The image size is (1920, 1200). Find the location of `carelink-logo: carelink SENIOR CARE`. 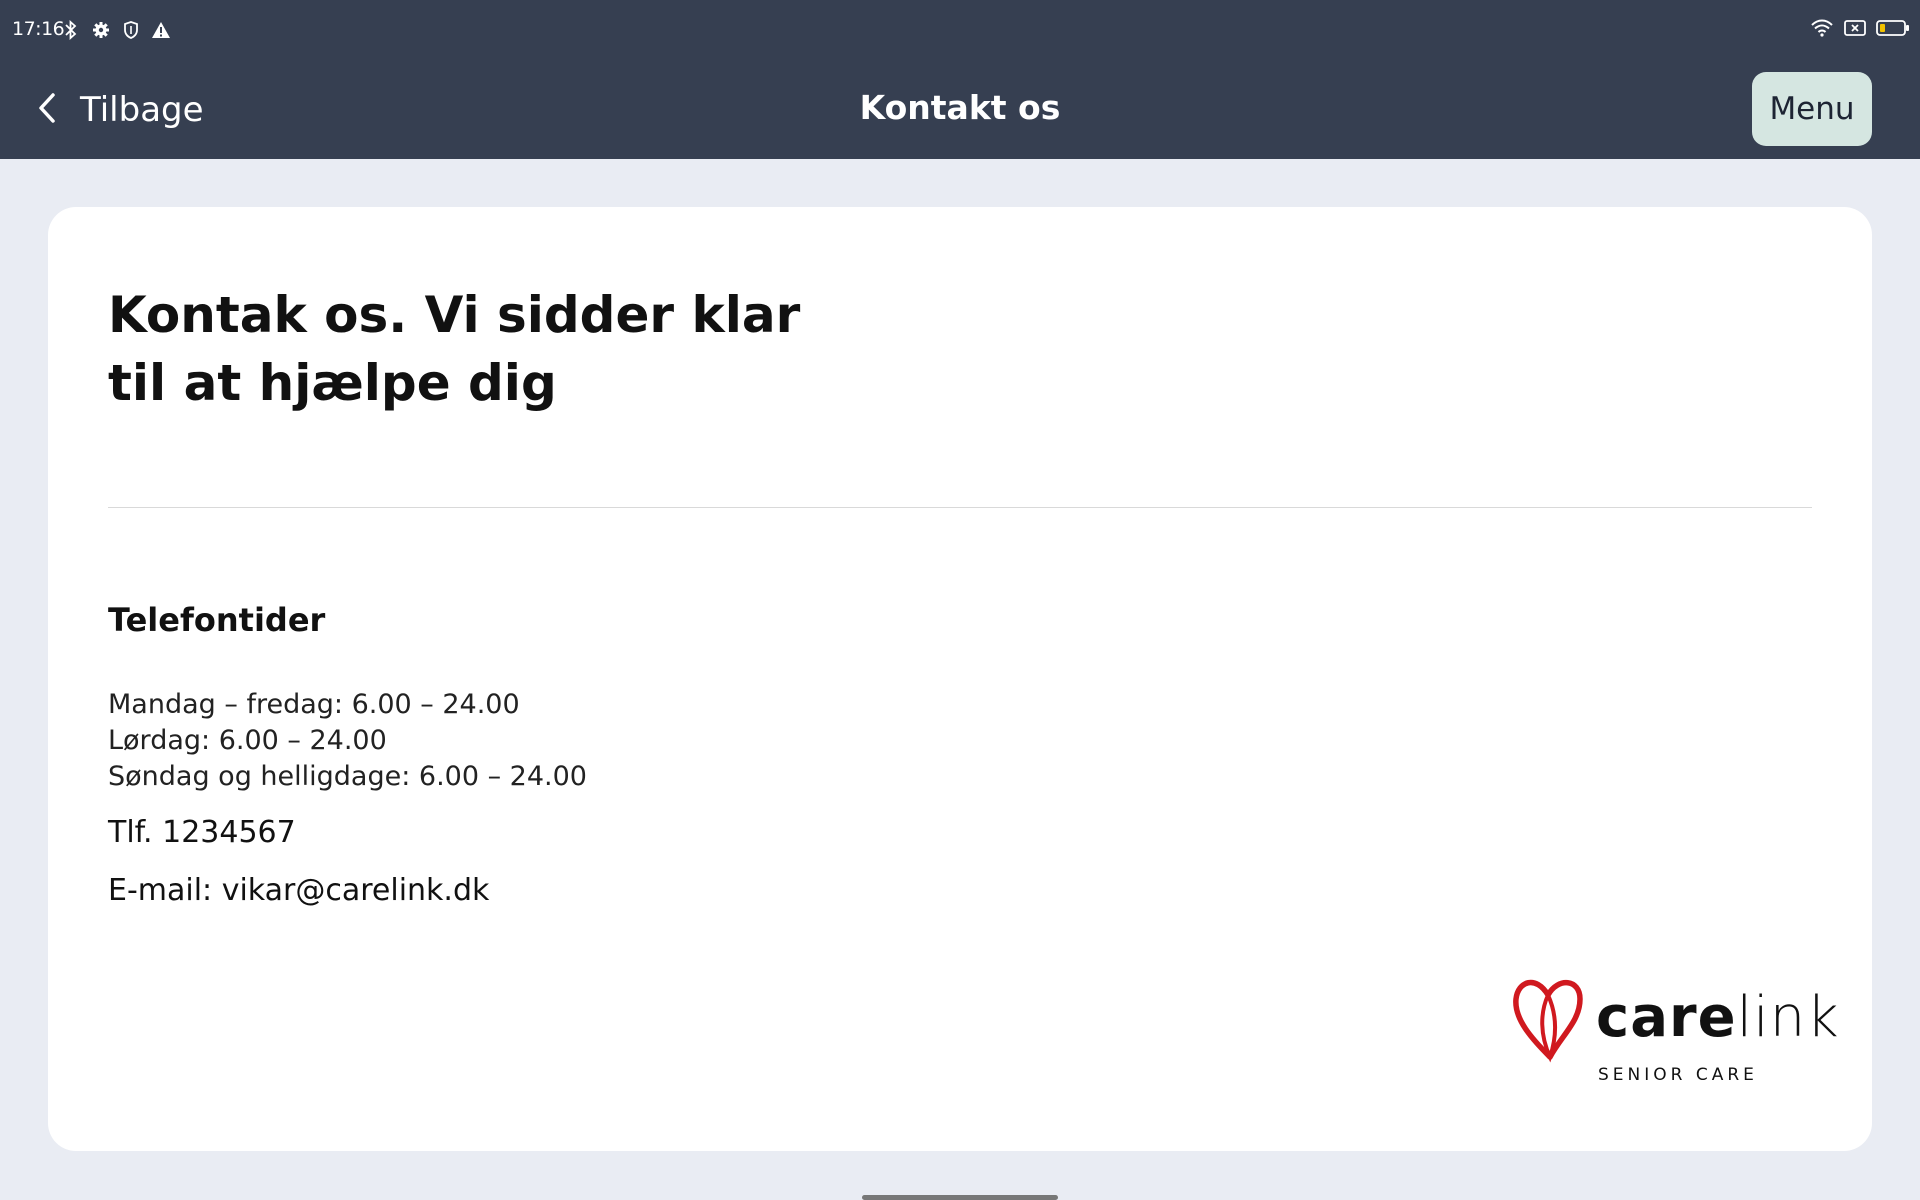

carelink-logo: carelink SENIOR CARE is located at coordinates (1674, 1024).